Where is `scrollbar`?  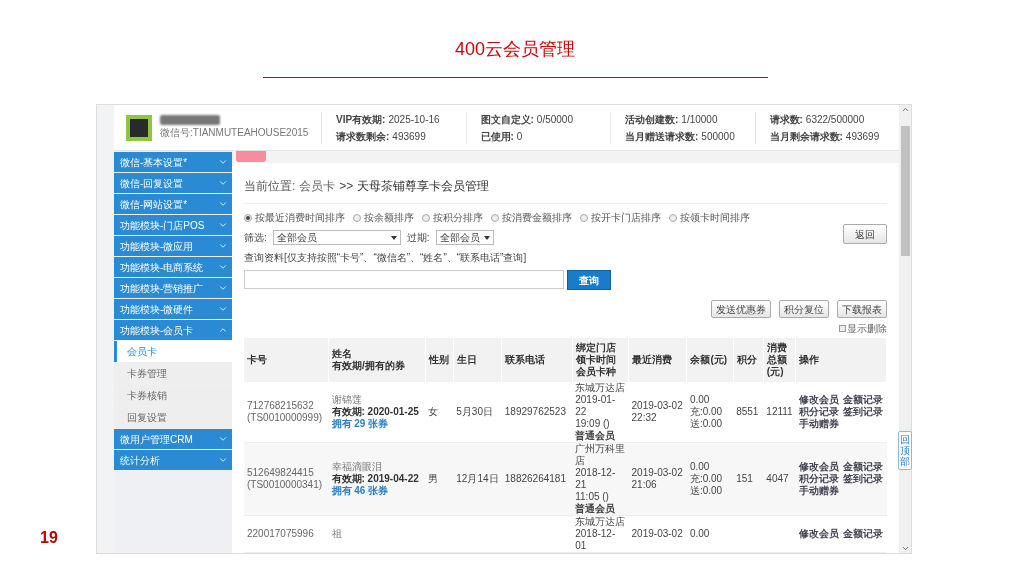
scrollbar is located at coordinates (905, 329).